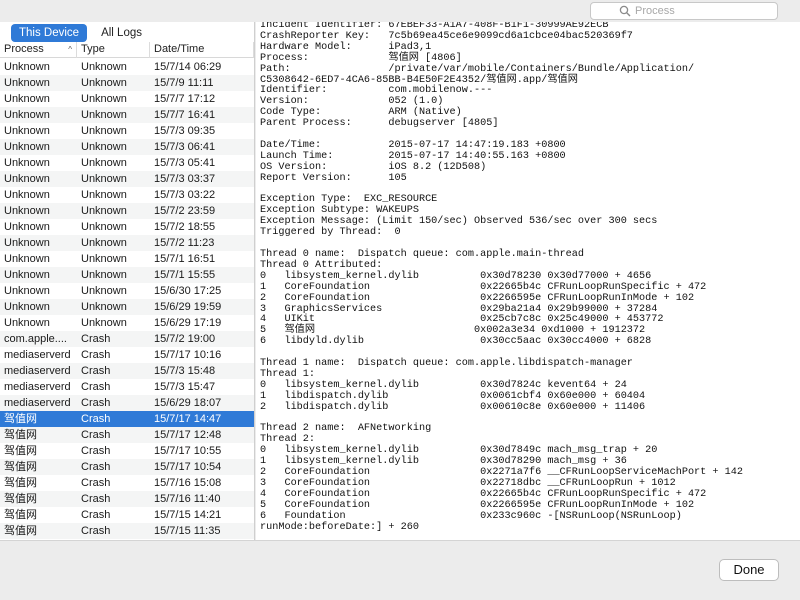  I want to click on table-row: Unknown Unknown 15/7/3 05:41, so click(127, 163).